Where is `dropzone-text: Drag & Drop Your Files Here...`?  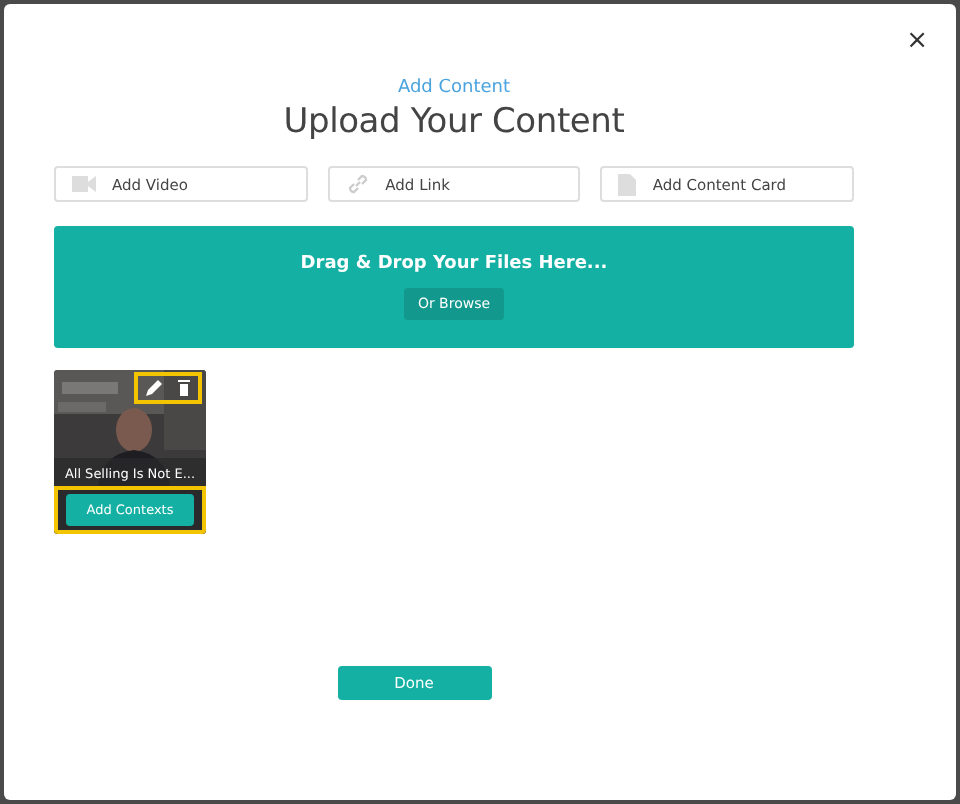
dropzone-text: Drag & Drop Your Files Here... is located at coordinates (454, 265).